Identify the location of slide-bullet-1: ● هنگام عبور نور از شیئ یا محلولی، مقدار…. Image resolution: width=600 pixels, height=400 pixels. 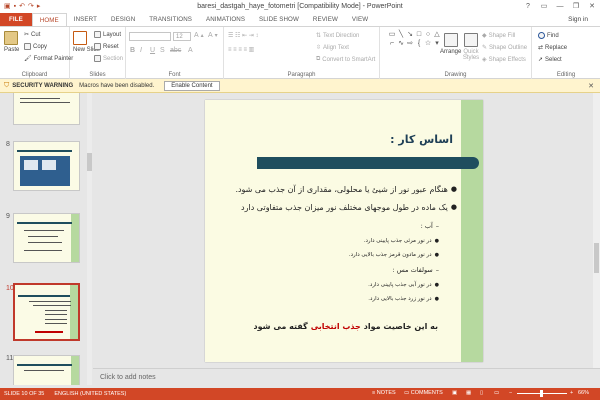
(346, 189).